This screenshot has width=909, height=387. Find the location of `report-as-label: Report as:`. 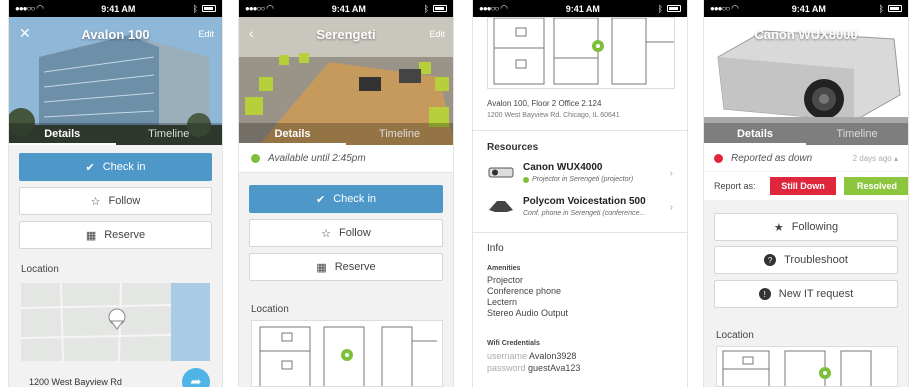

report-as-label: Report as: is located at coordinates (735, 186).